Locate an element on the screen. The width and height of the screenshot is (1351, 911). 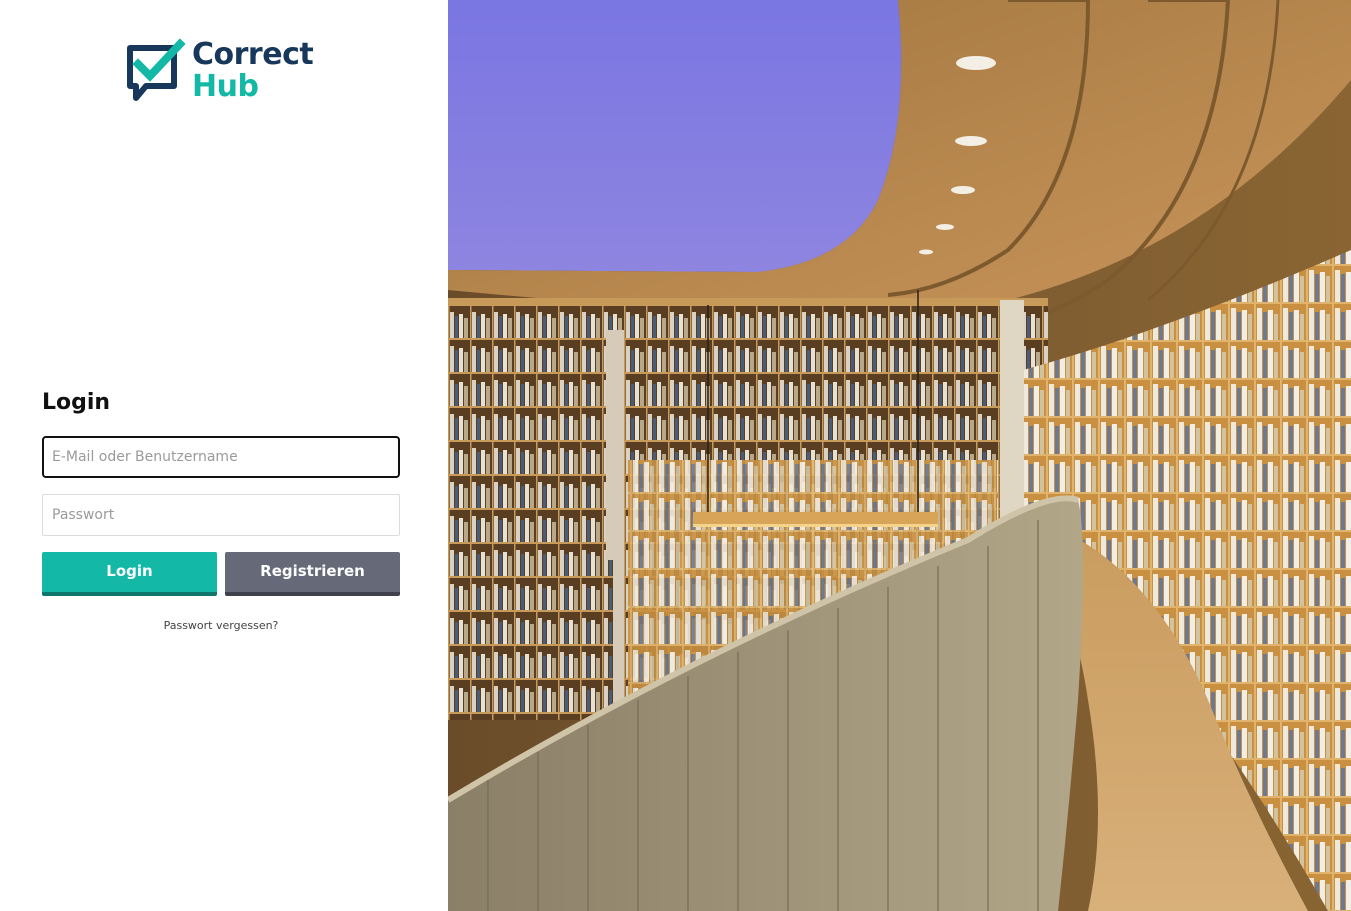
password-input is located at coordinates (221, 515).